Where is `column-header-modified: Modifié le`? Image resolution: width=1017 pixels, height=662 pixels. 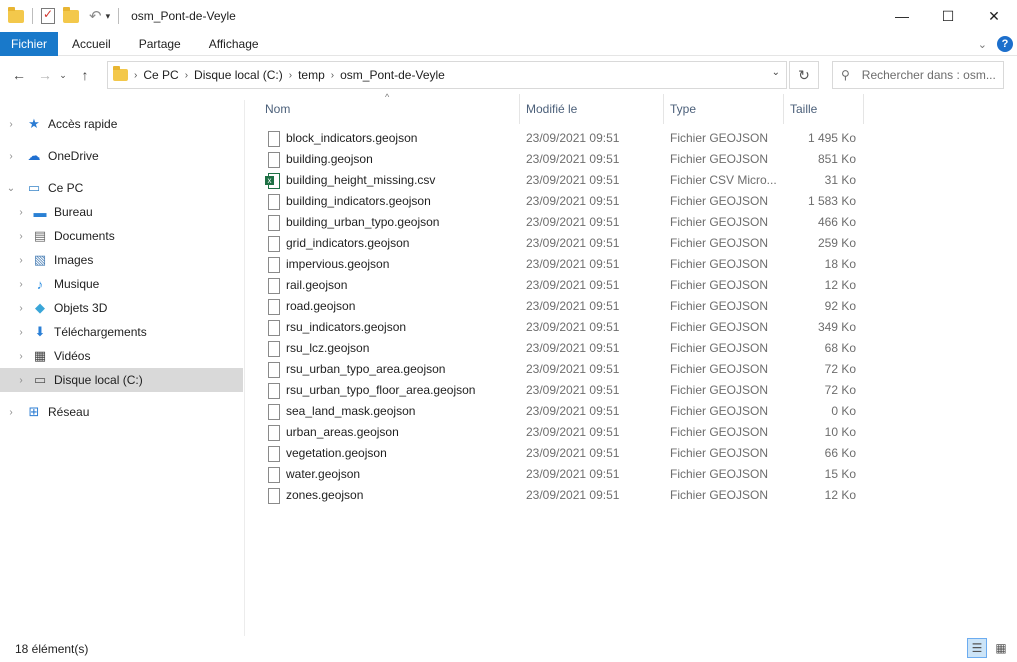 column-header-modified: Modifié le is located at coordinates (592, 109).